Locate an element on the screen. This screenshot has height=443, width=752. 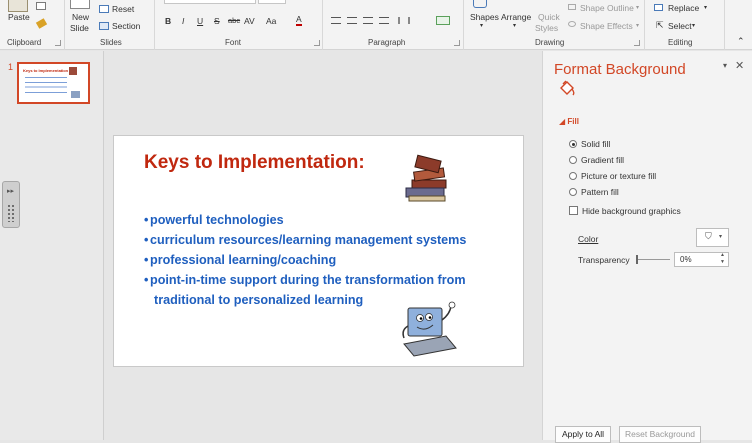
quick-styles-label-1: Quick is located at coordinates (549, 17).